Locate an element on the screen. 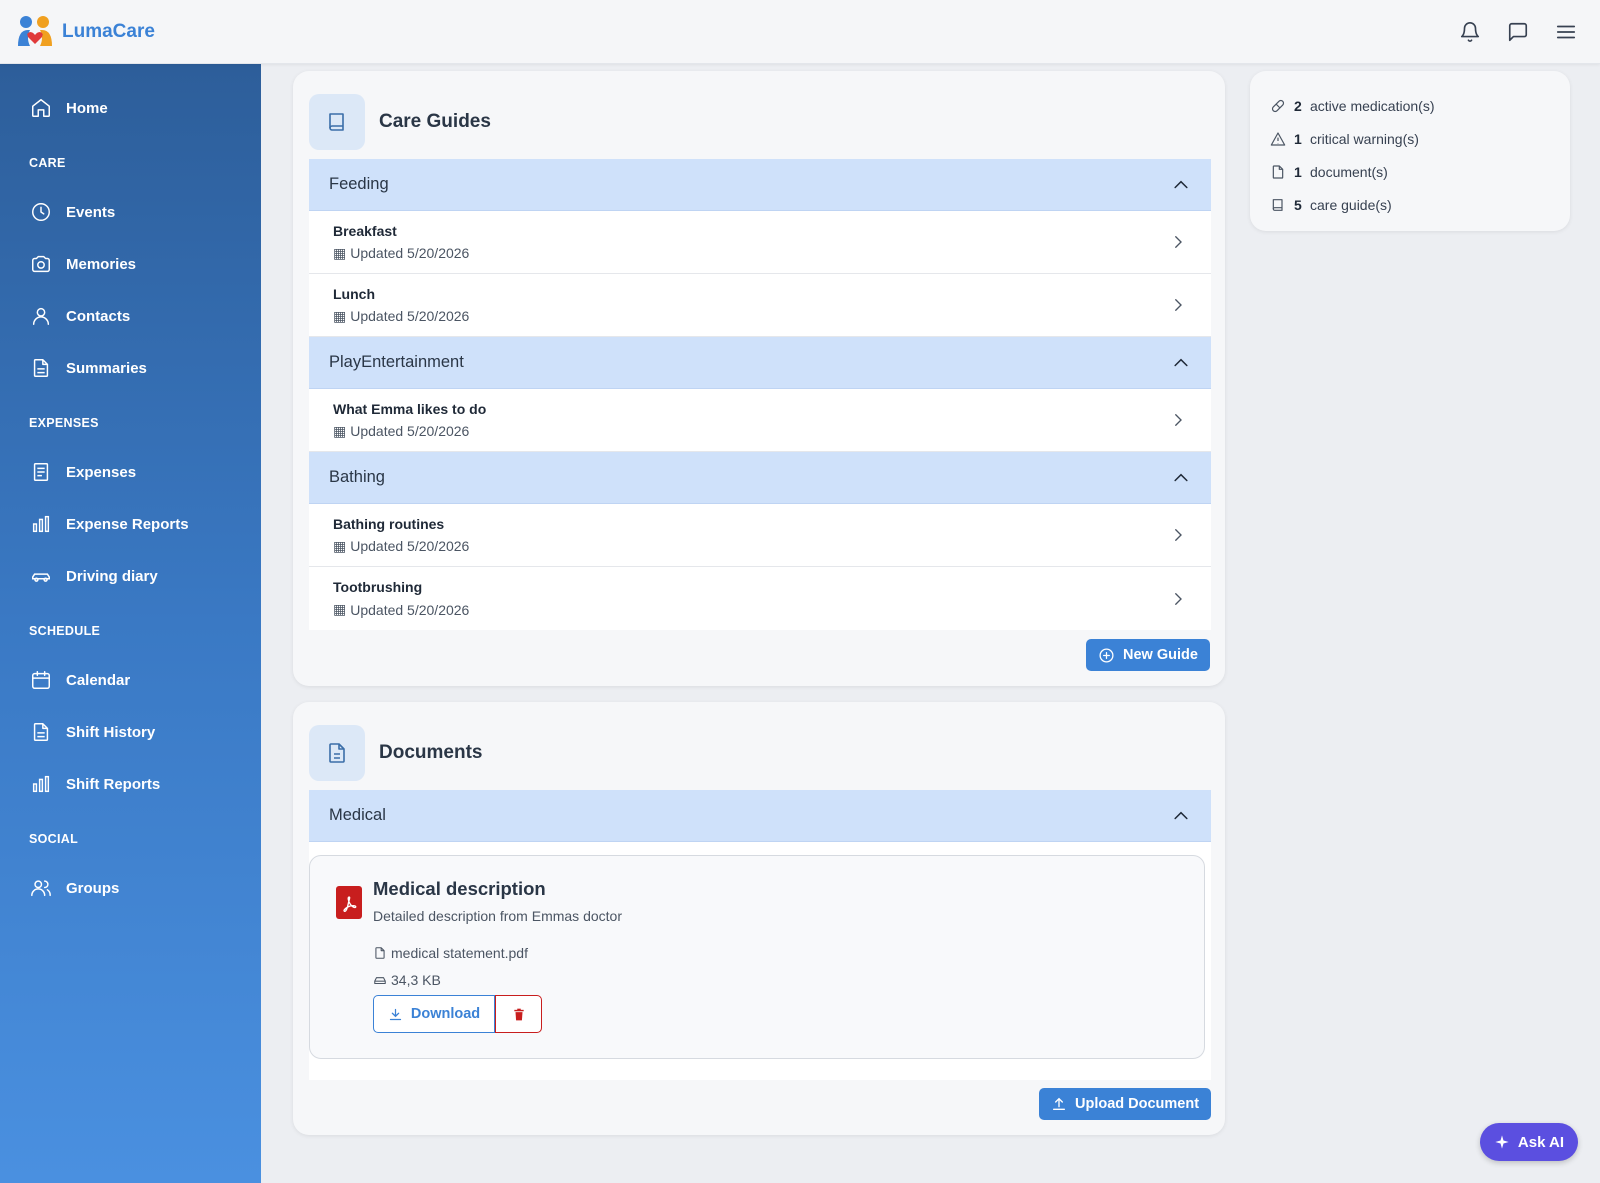 The image size is (1600, 1183). sidebar-item-driving-diary: Driving diary is located at coordinates (130, 576).